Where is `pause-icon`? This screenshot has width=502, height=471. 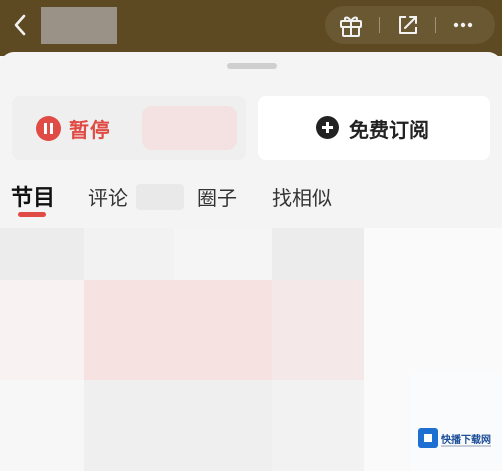 pause-icon is located at coordinates (48, 128).